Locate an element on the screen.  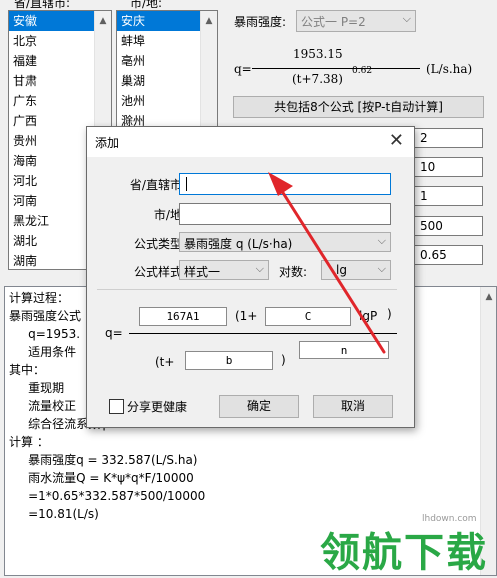
annotation-arrow is located at coordinates (327, 263).